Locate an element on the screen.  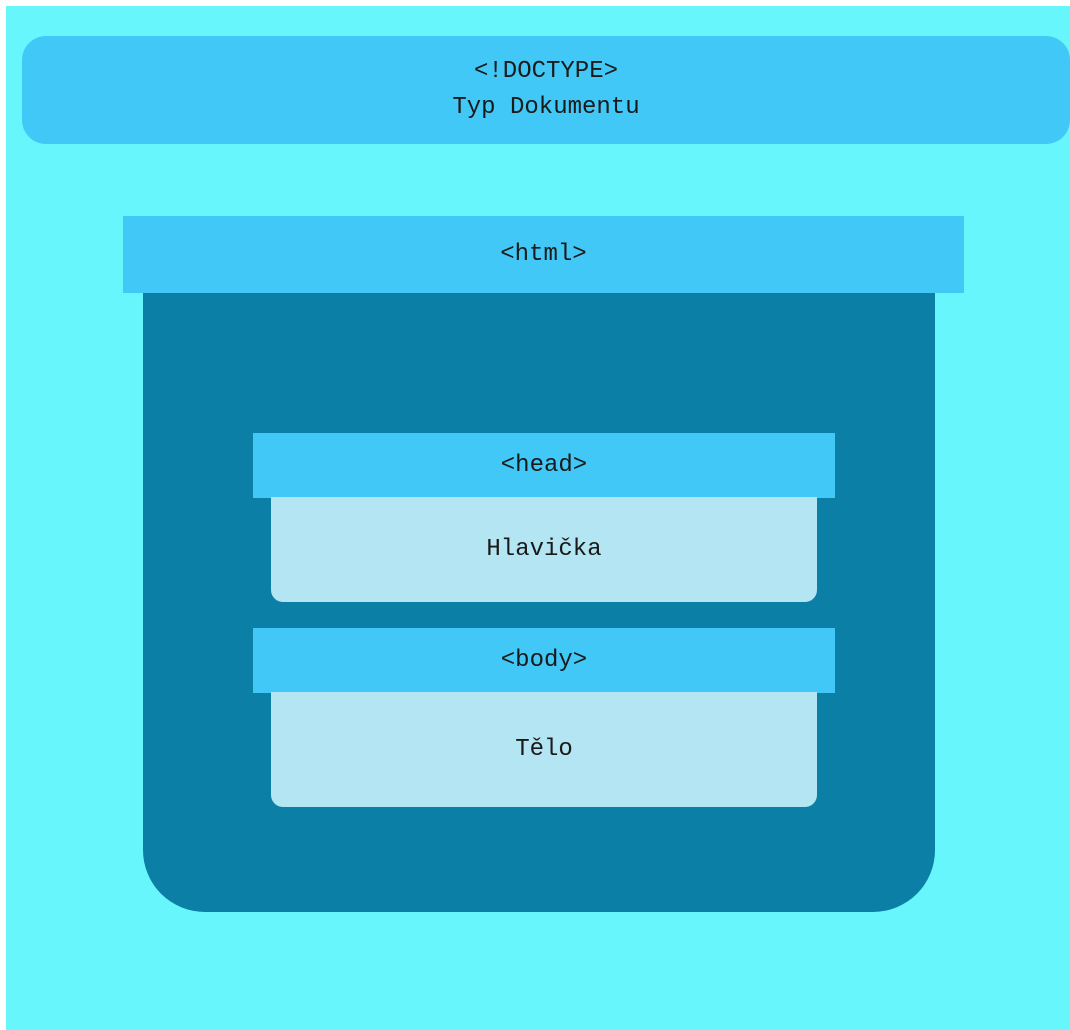
body-tag-bar: <body> is located at coordinates (544, 660).